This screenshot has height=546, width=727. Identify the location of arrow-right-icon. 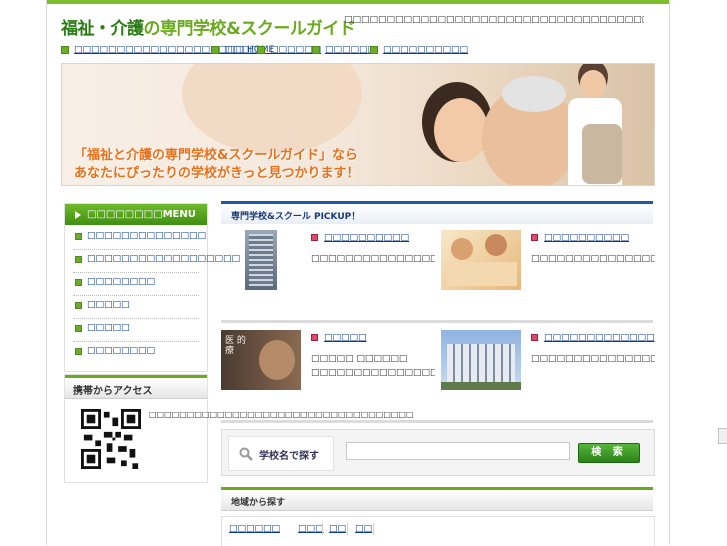
(78, 215).